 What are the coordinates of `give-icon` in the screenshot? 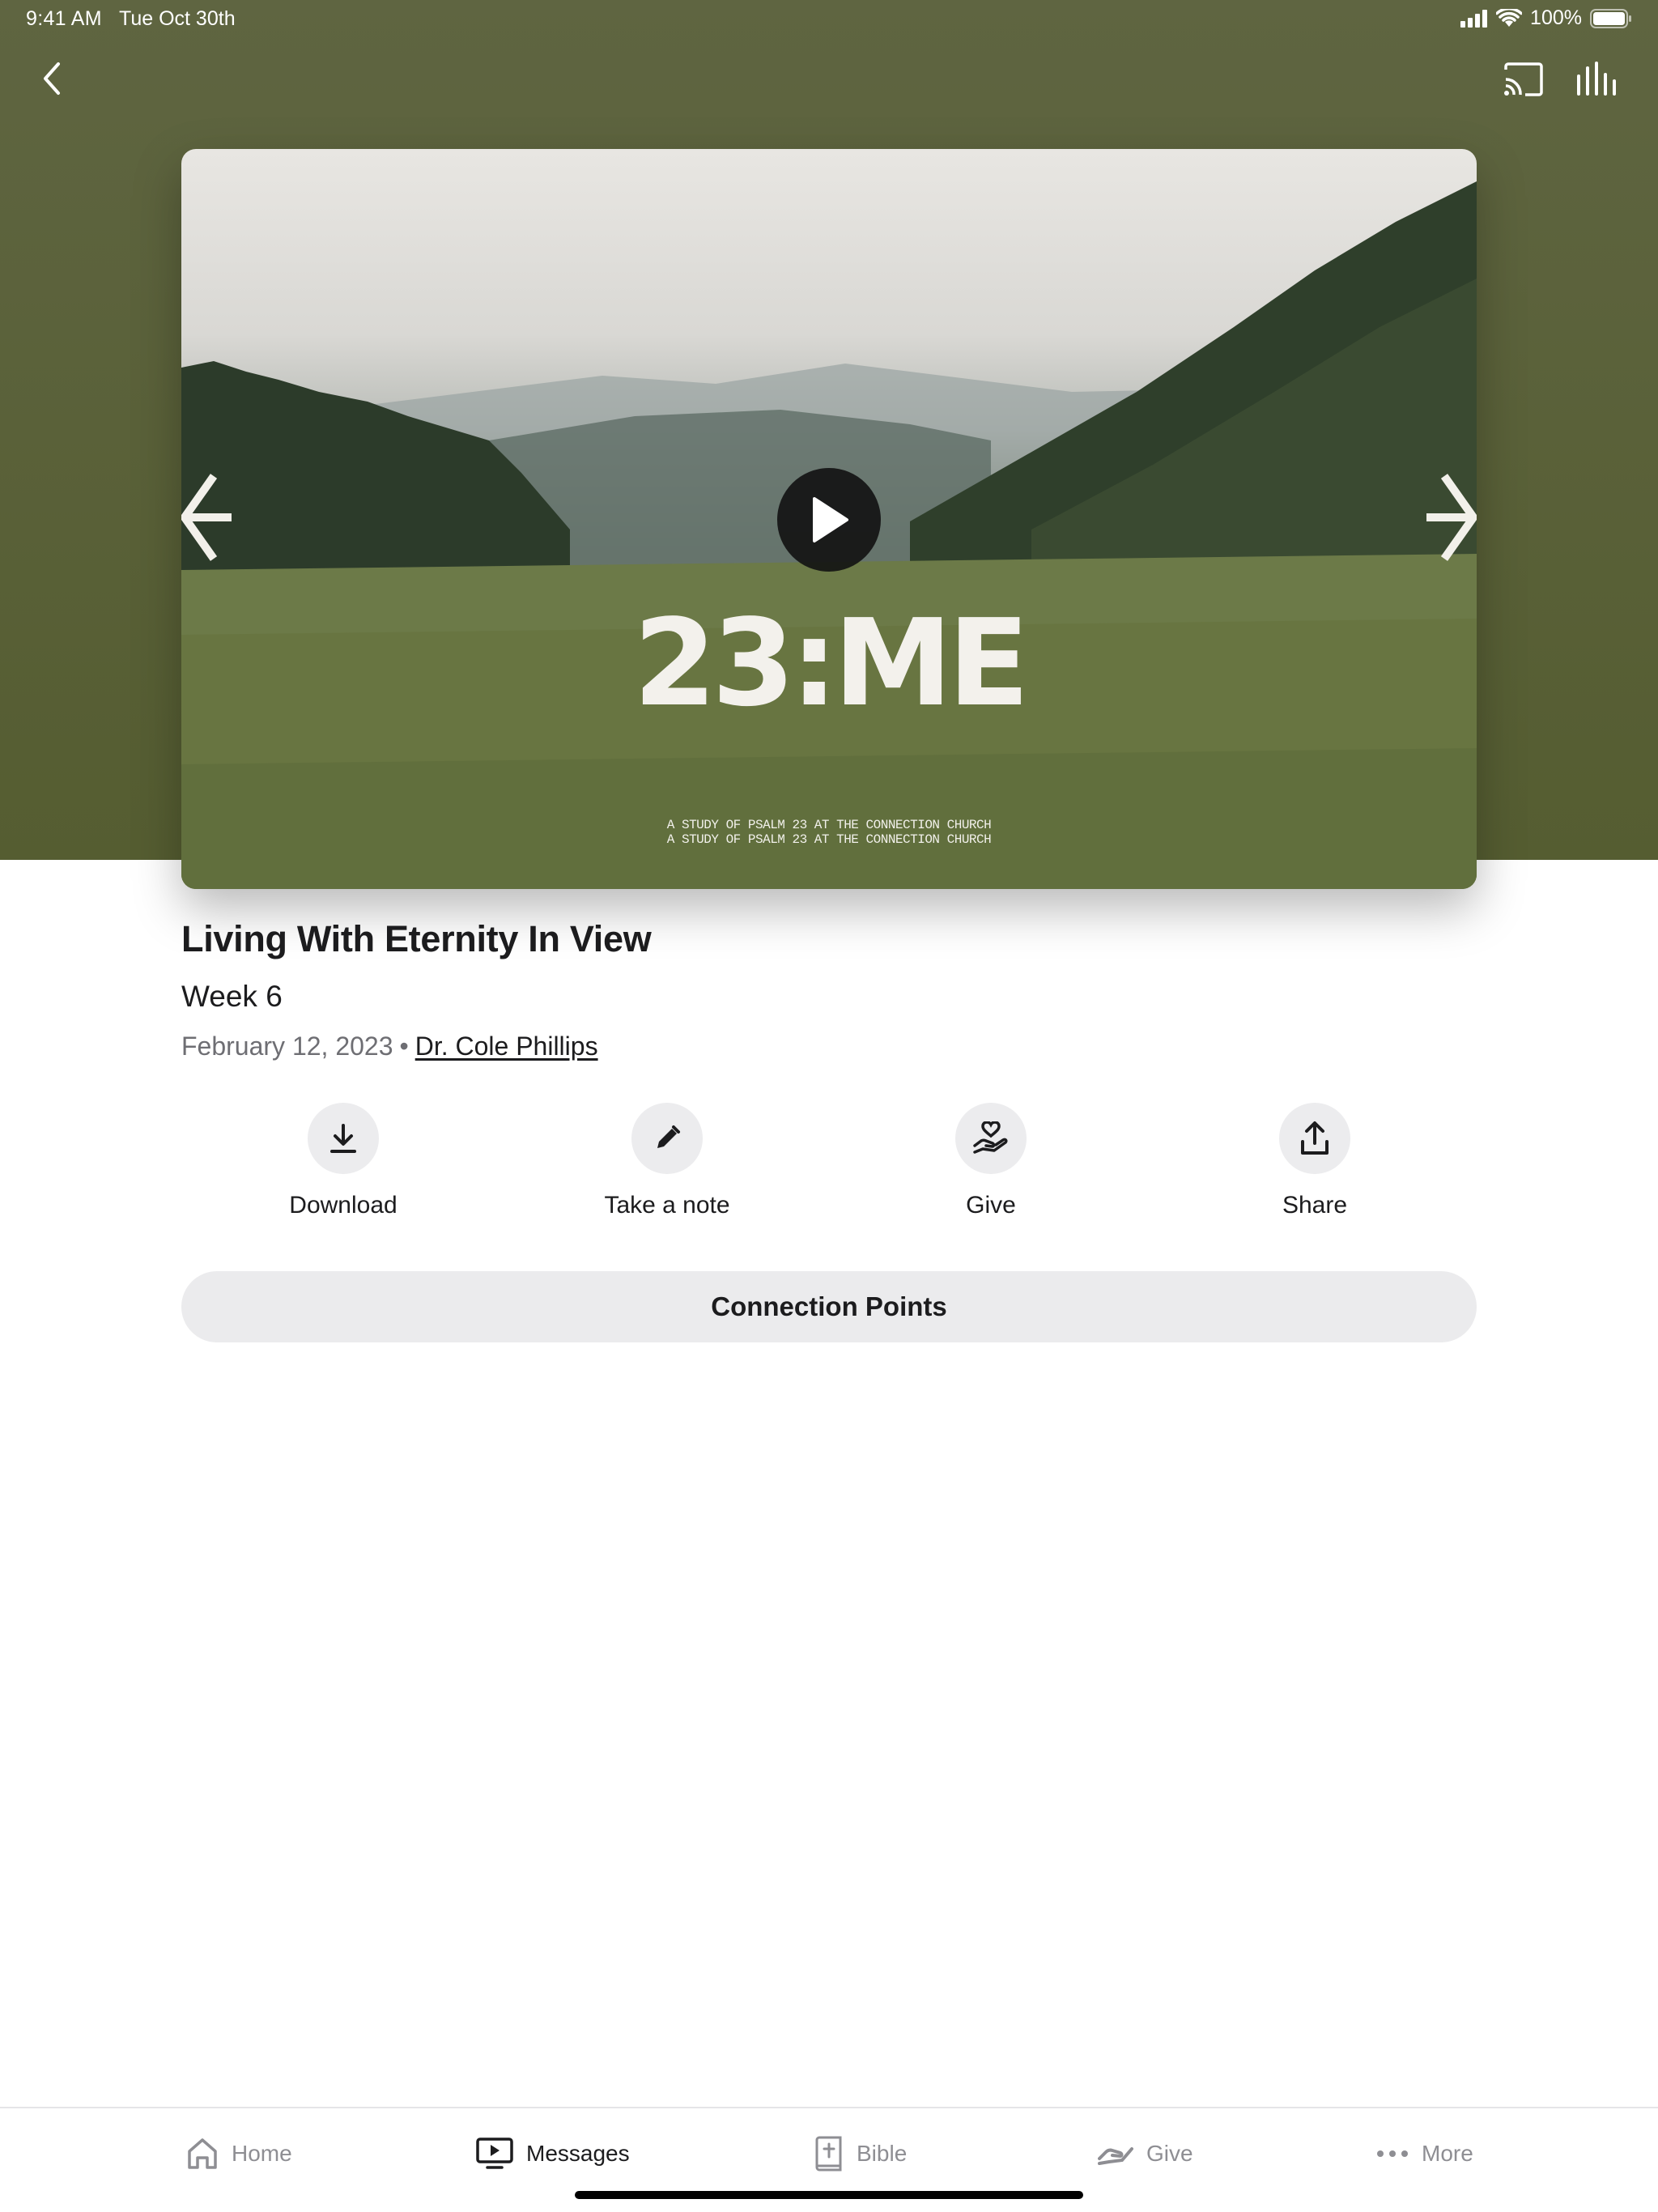 It's located at (1115, 2156).